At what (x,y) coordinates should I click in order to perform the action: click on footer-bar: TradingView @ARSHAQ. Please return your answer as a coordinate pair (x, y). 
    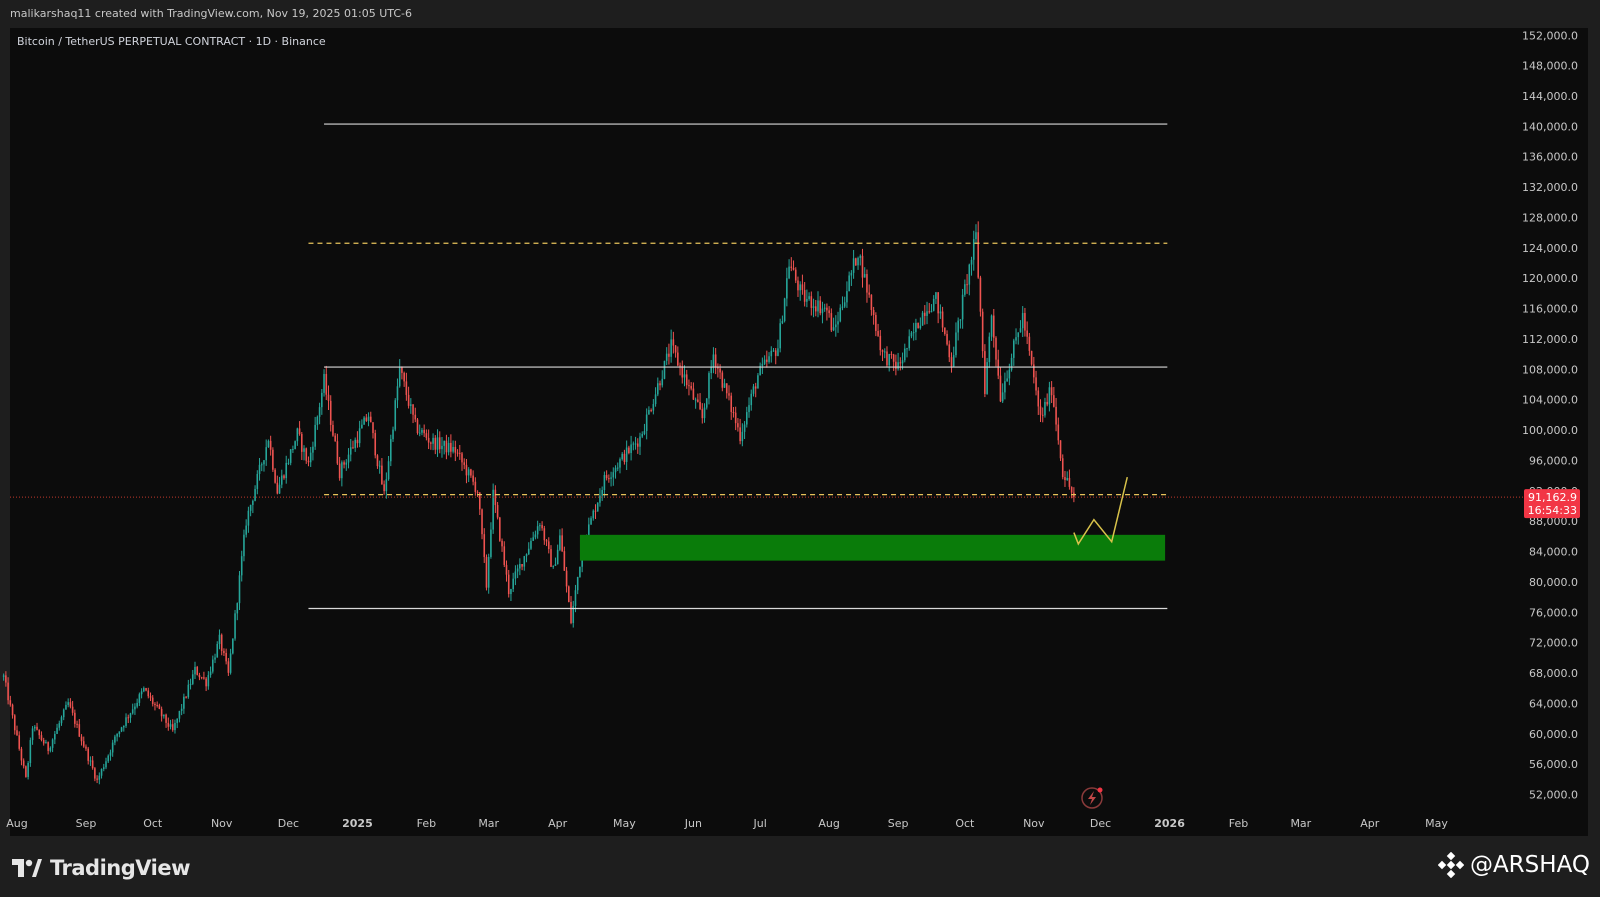
    Looking at the image, I should click on (800, 867).